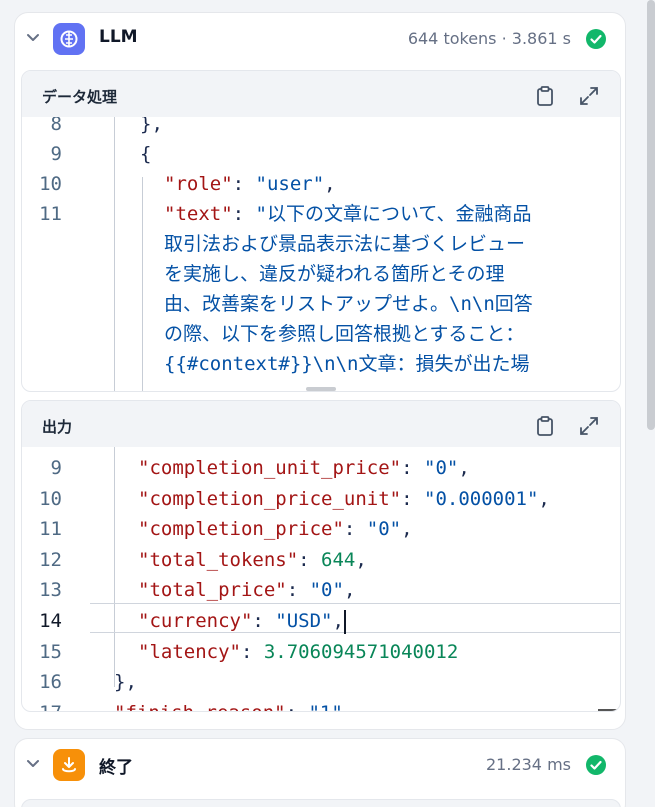 This screenshot has height=807, width=655. Describe the element at coordinates (50, 682) in the screenshot. I see `line-number: 16` at that location.